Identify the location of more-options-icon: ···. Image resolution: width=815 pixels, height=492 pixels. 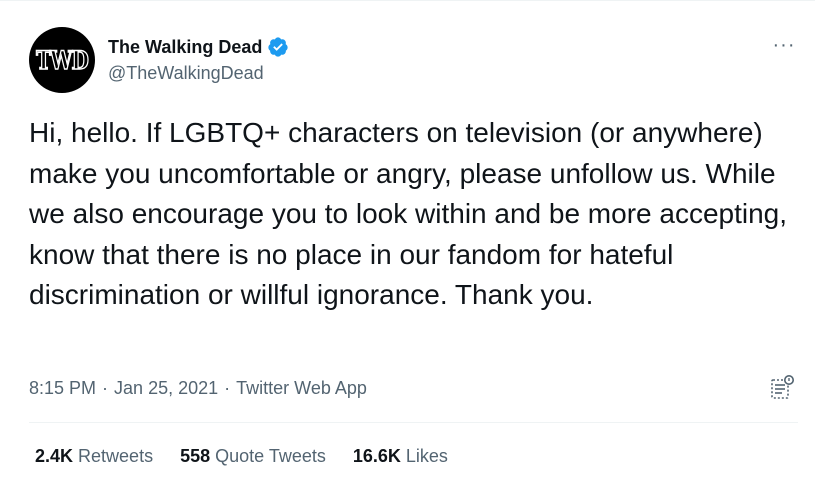
(784, 45).